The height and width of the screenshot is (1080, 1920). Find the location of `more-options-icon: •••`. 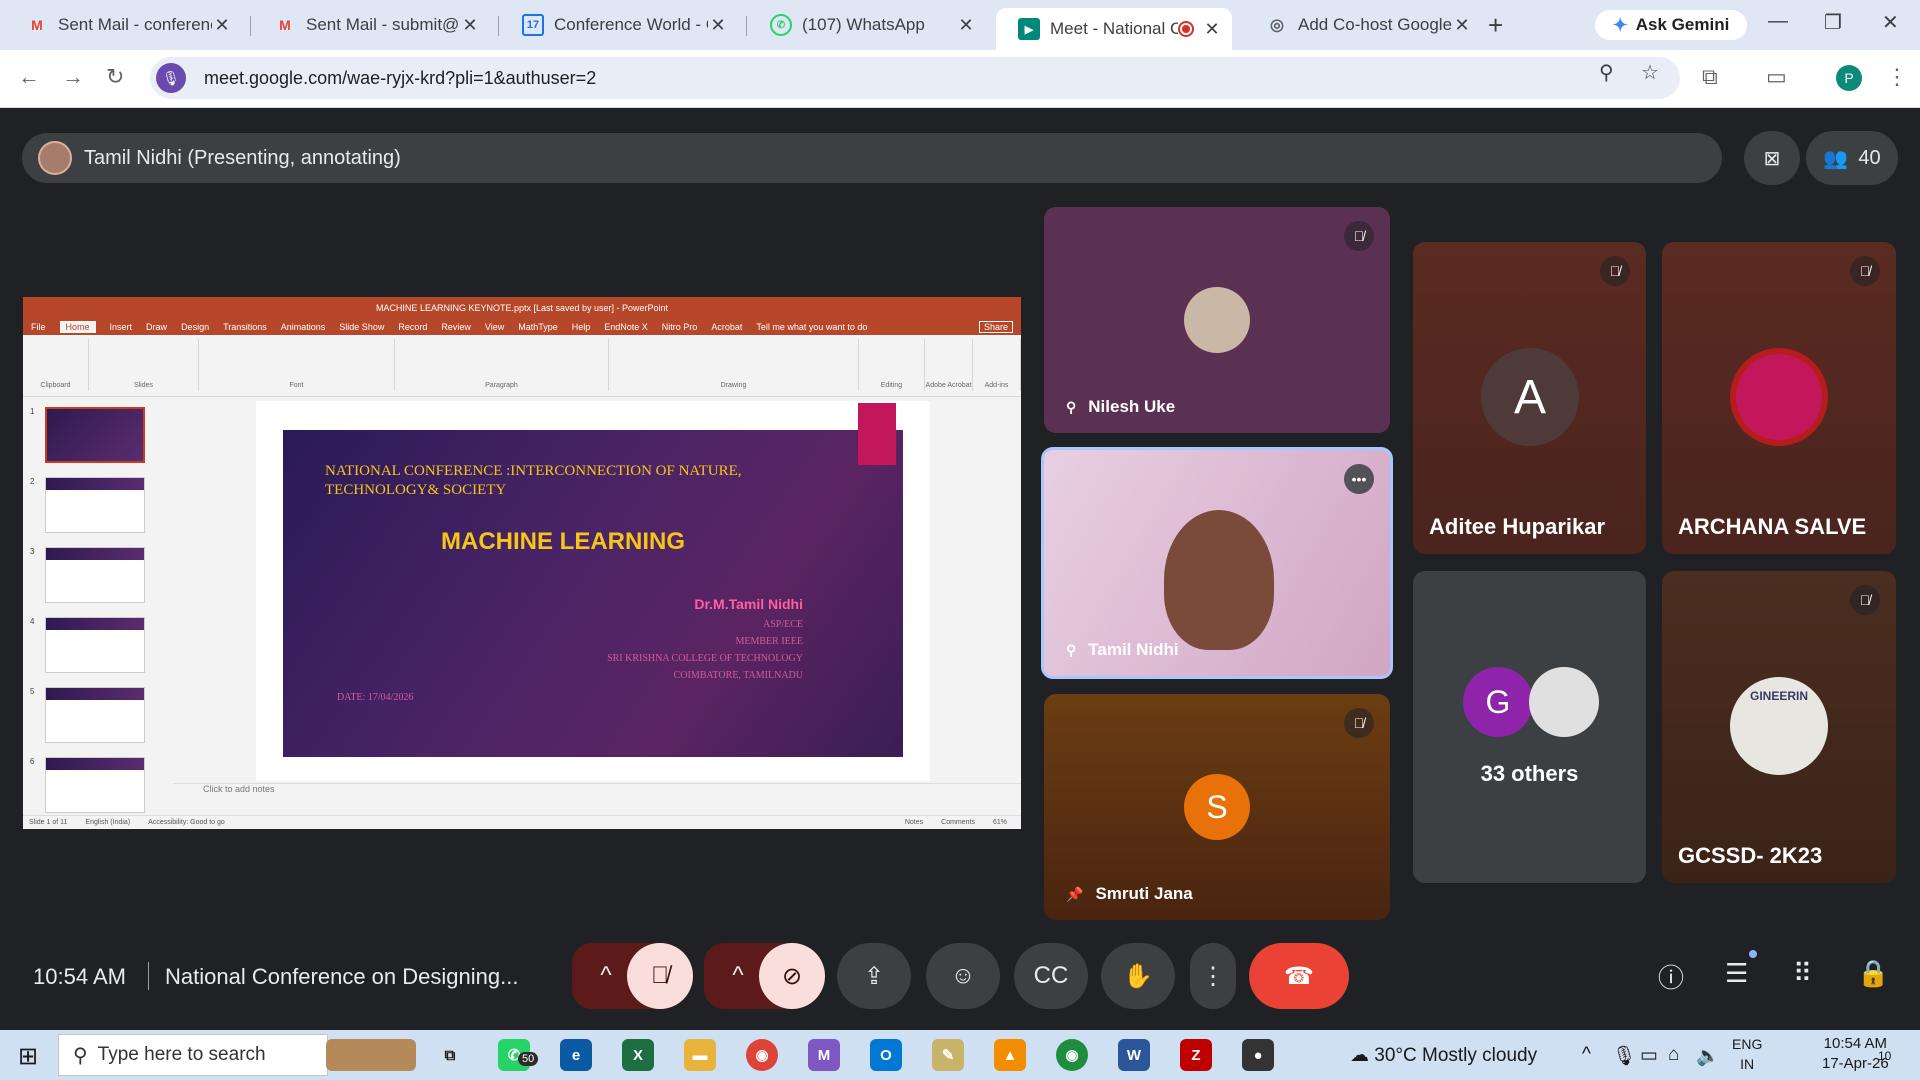

more-options-icon: ••• is located at coordinates (1359, 479).